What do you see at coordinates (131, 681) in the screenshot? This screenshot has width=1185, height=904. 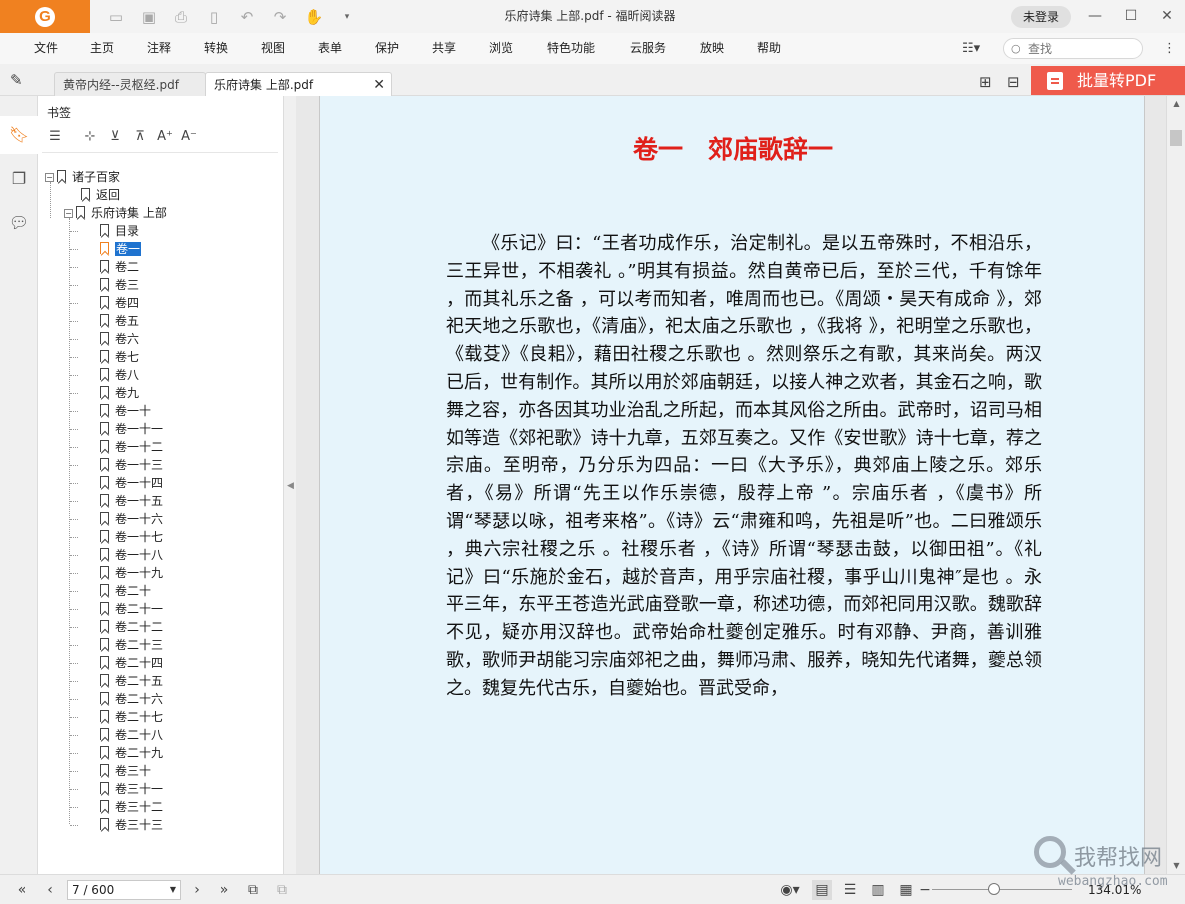 I see `bookmark-item: 卷二十五` at bounding box center [131, 681].